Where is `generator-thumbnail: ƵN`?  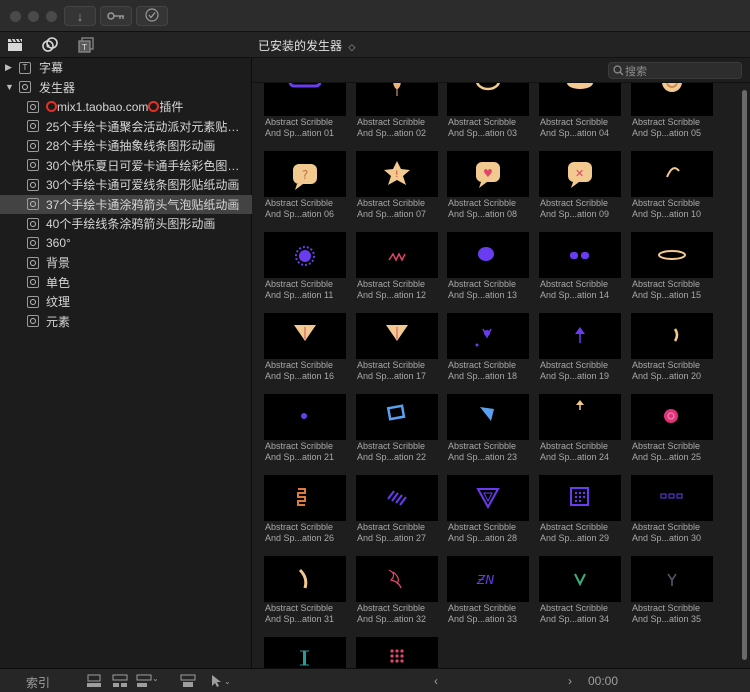
generator-thumbnail: ƵN is located at coordinates (488, 579).